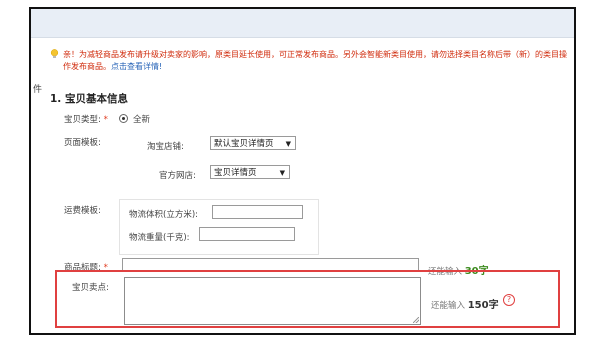 This screenshot has height=345, width=600. I want to click on taobao-template-value: 默认宝贝详情页, so click(244, 144).